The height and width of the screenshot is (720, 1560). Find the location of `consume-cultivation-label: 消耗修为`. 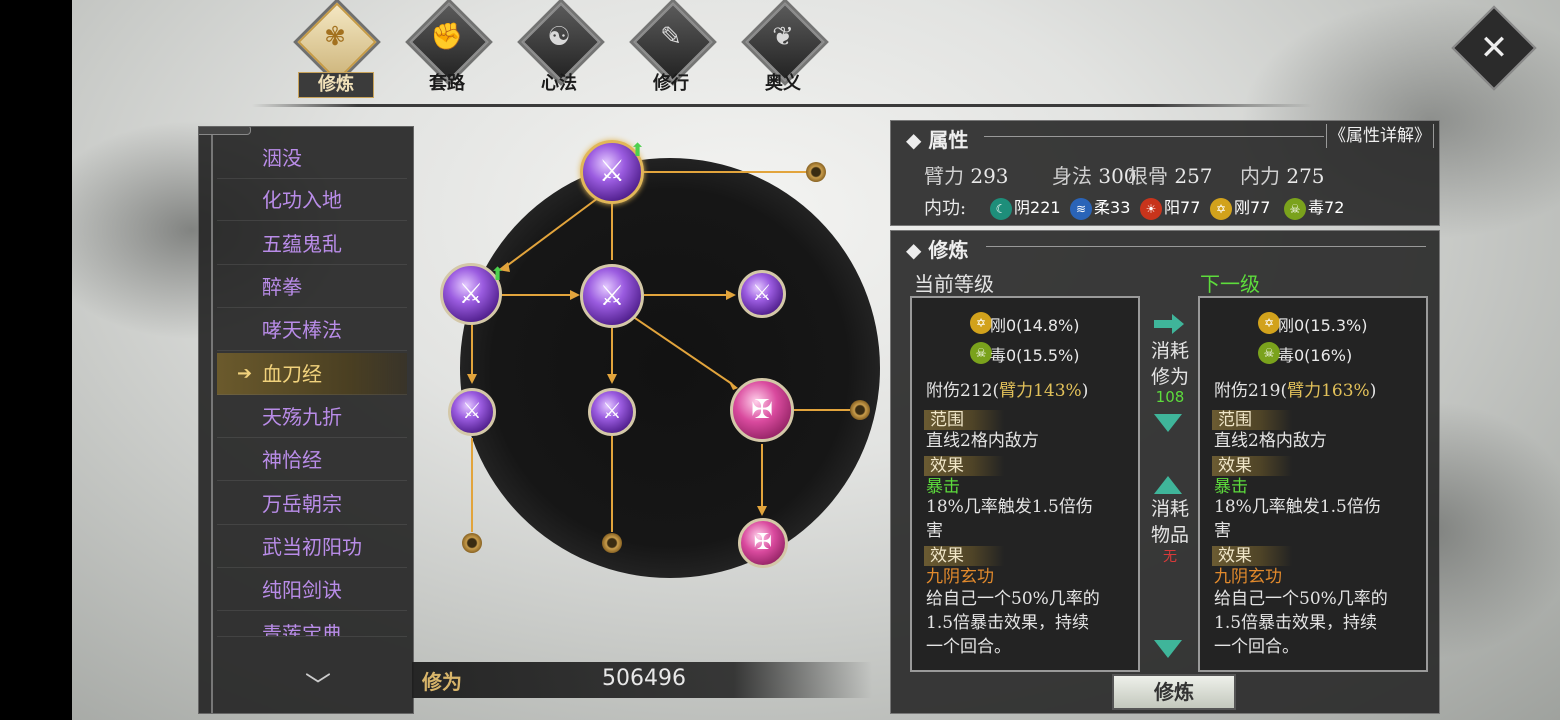

consume-cultivation-label: 消耗修为 is located at coordinates (1169, 364).